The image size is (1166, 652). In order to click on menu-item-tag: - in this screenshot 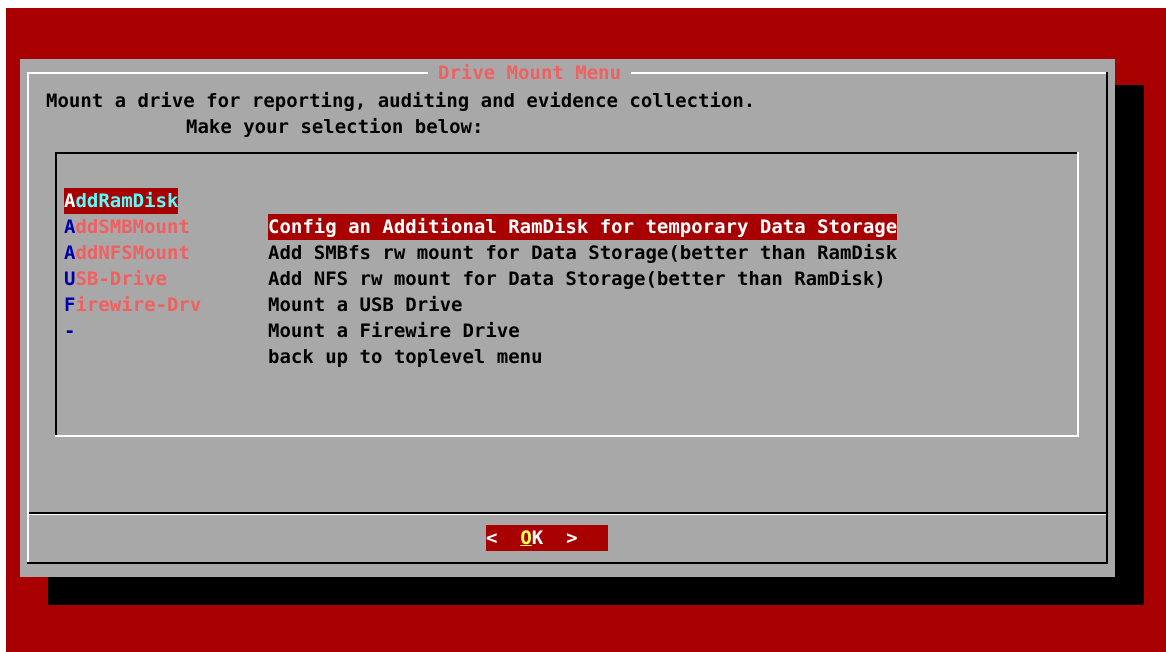, I will do `click(69, 331)`.